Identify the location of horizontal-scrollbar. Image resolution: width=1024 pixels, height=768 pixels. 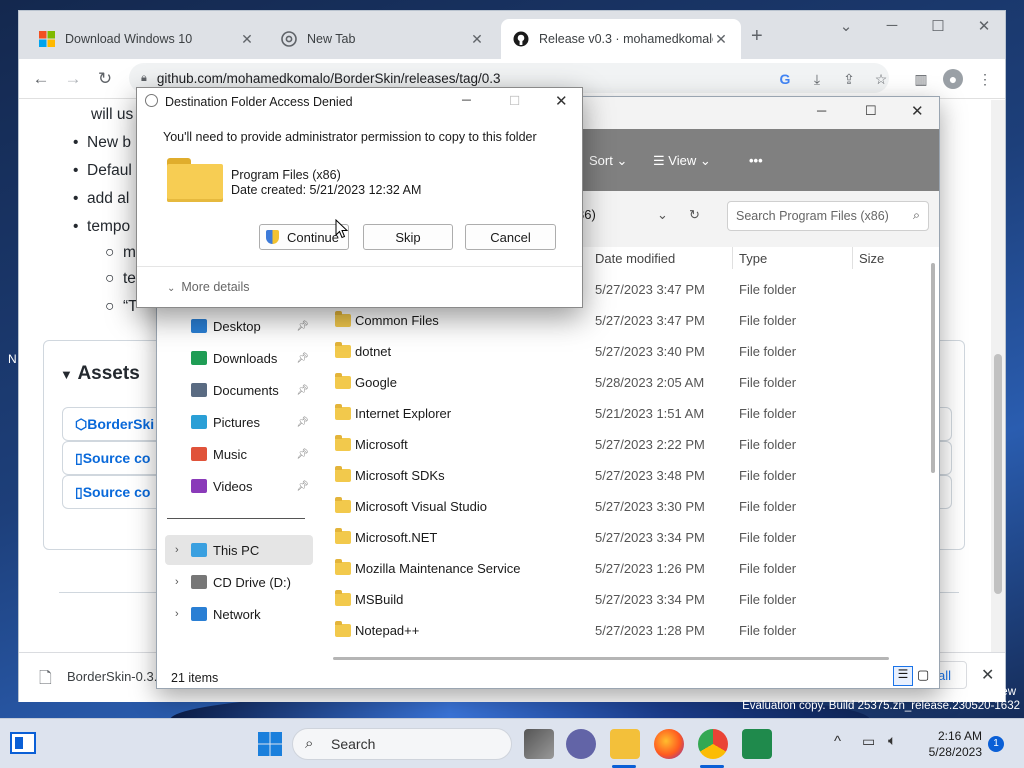
(611, 658).